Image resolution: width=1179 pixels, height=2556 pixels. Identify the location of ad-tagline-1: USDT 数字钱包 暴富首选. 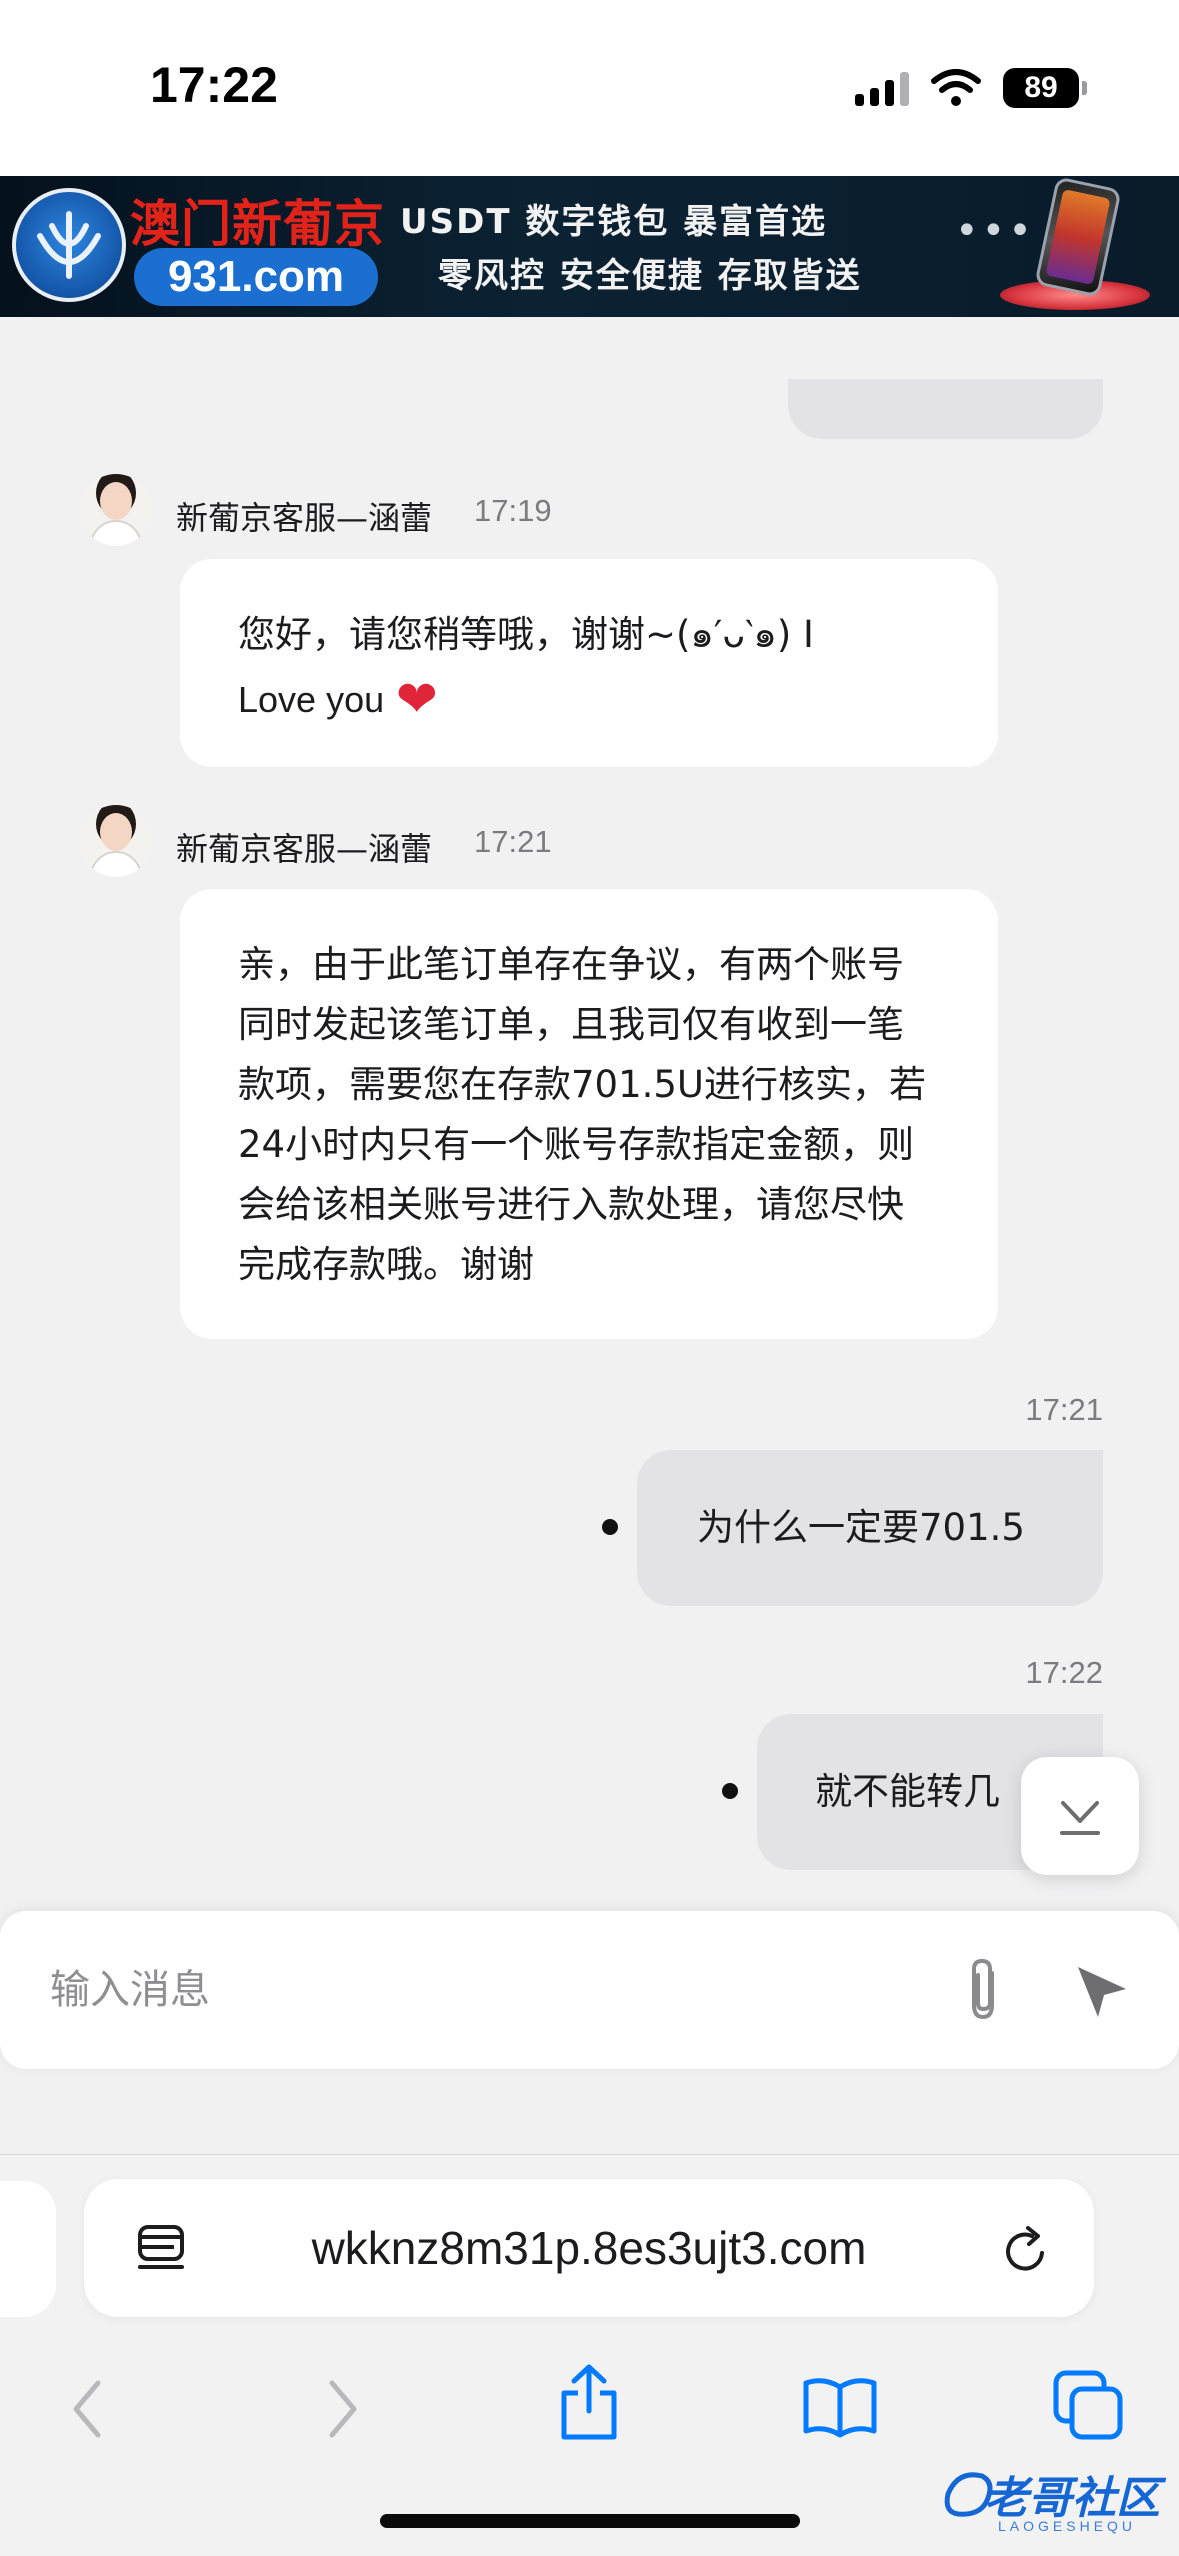
(614, 222).